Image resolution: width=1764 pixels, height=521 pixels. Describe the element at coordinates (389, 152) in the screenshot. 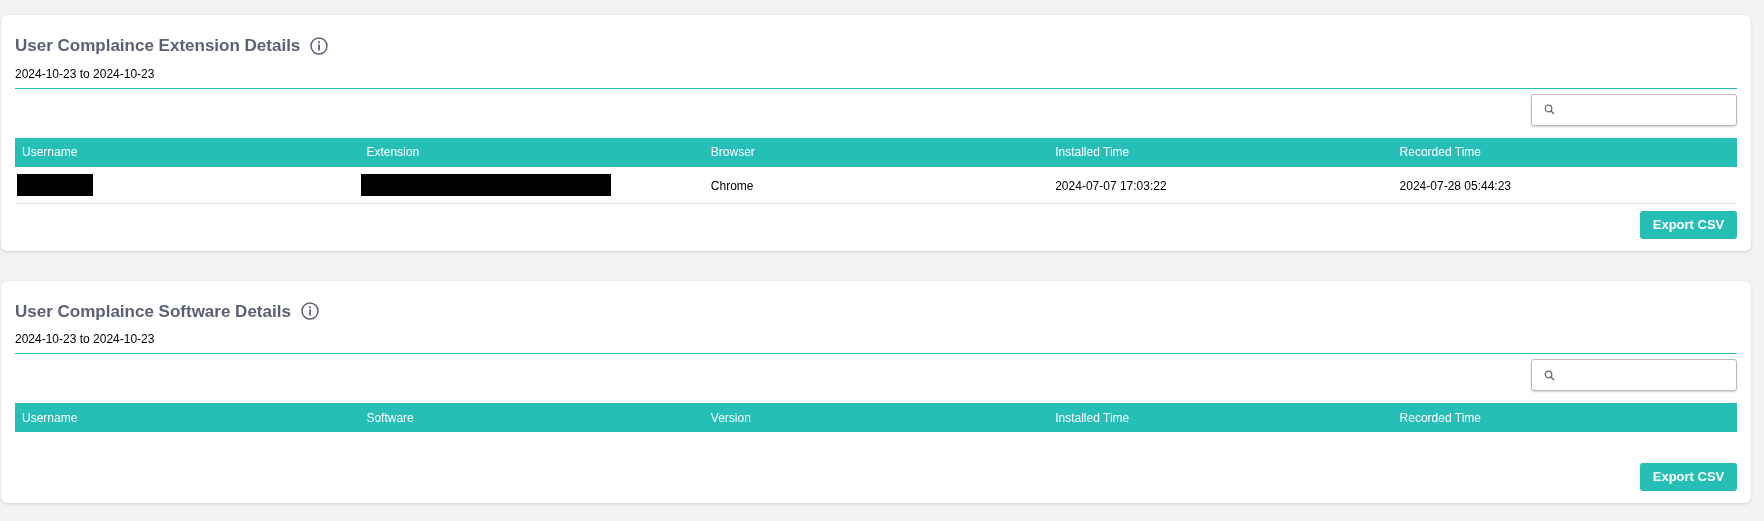

I see `column-header: Extension` at that location.